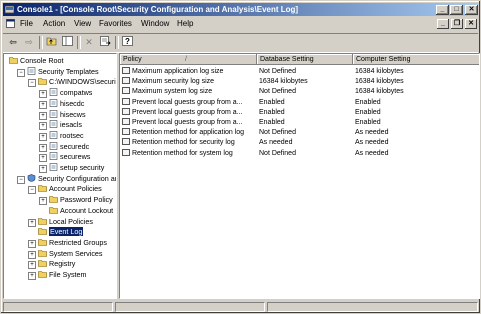 This screenshot has width=481, height=314. What do you see at coordinates (68, 274) in the screenshot?
I see `tree-node-label: File System` at bounding box center [68, 274].